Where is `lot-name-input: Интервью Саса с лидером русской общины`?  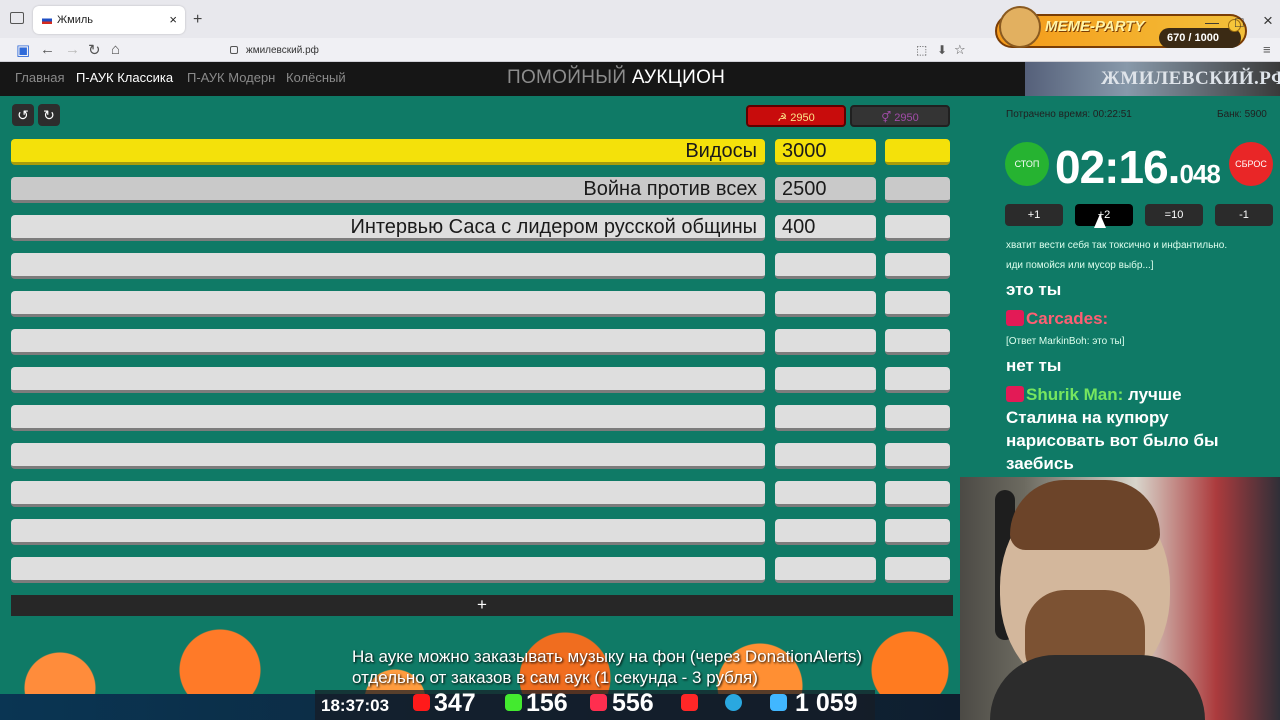 lot-name-input: Интервью Саса с лидером русской общины is located at coordinates (388, 228).